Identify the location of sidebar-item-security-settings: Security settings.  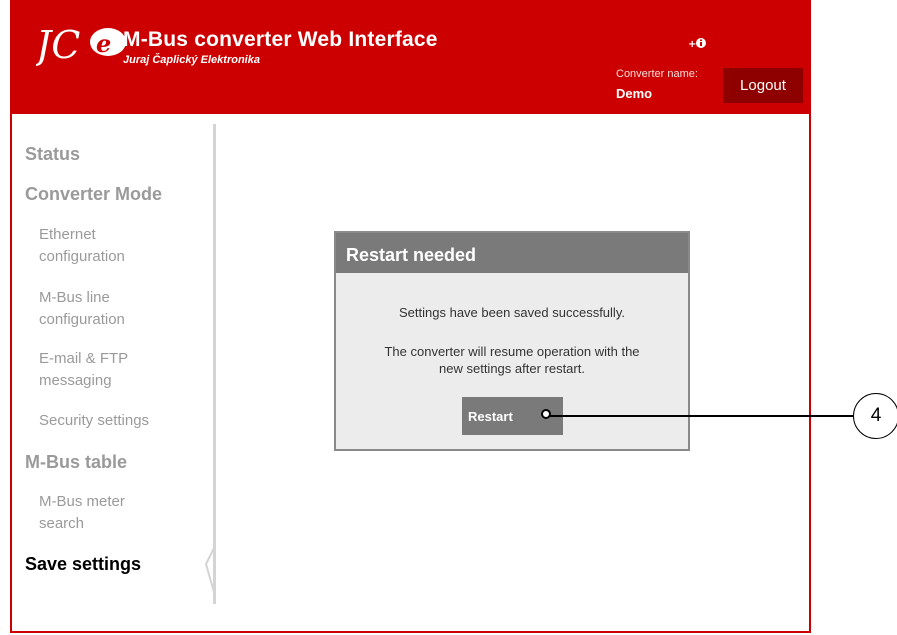
(94, 421).